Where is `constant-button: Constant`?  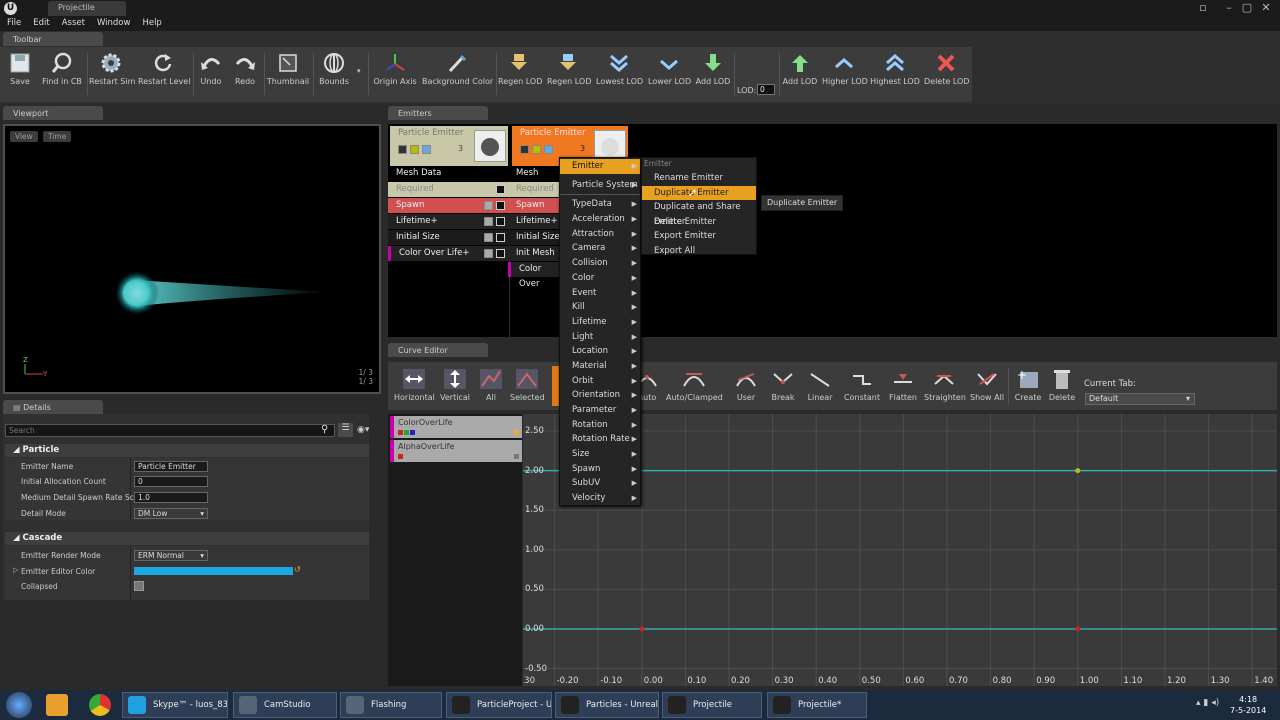
constant-button: Constant is located at coordinates (862, 383).